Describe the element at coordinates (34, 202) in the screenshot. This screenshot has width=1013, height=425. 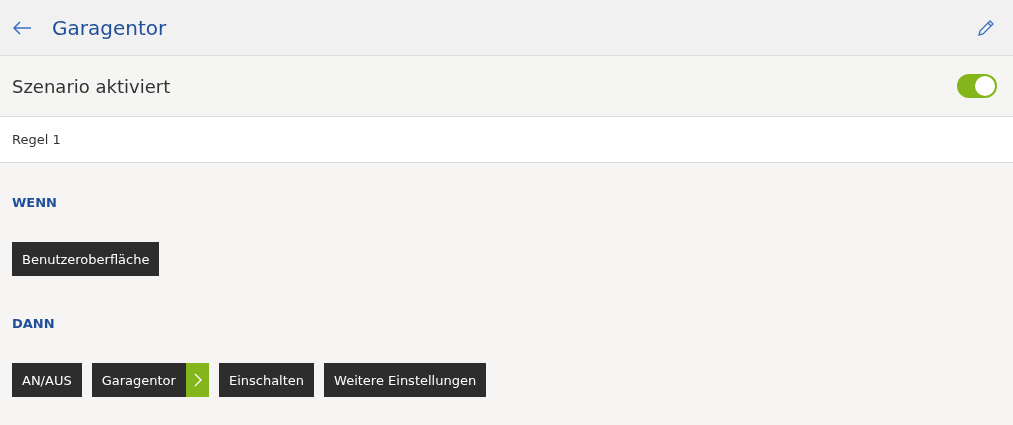
I see `section-heading: WENN` at that location.